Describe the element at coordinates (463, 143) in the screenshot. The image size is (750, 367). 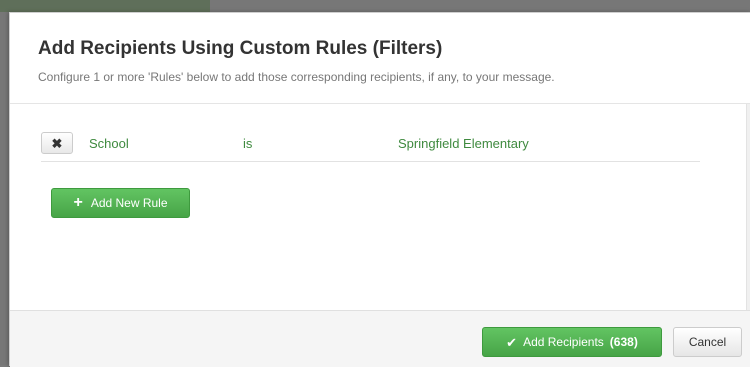
I see `rule-value: Springfield Elementary` at that location.